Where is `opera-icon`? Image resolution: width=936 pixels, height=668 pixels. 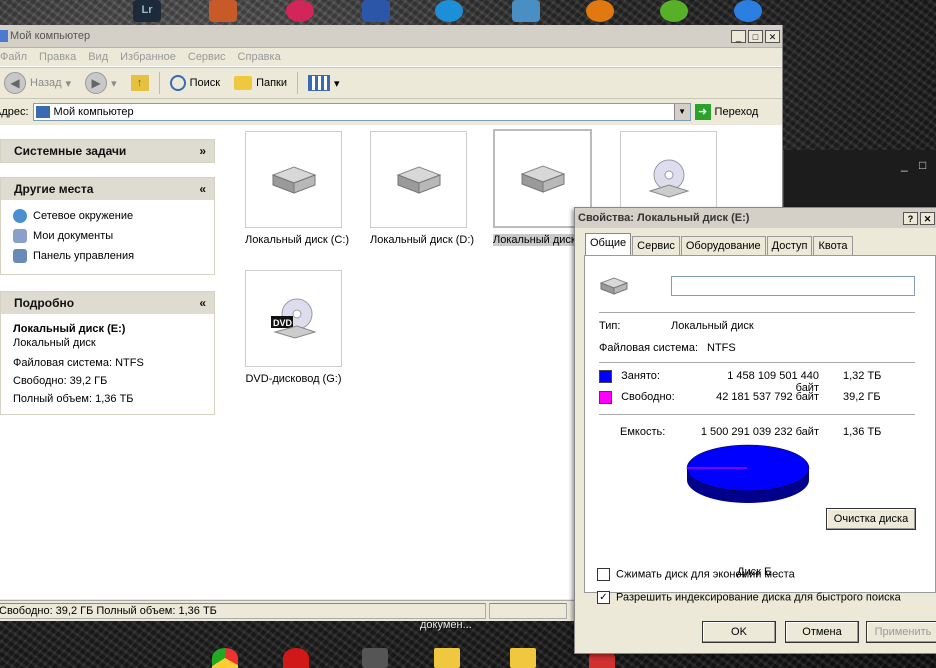
opera-icon is located at coordinates (296, 658).